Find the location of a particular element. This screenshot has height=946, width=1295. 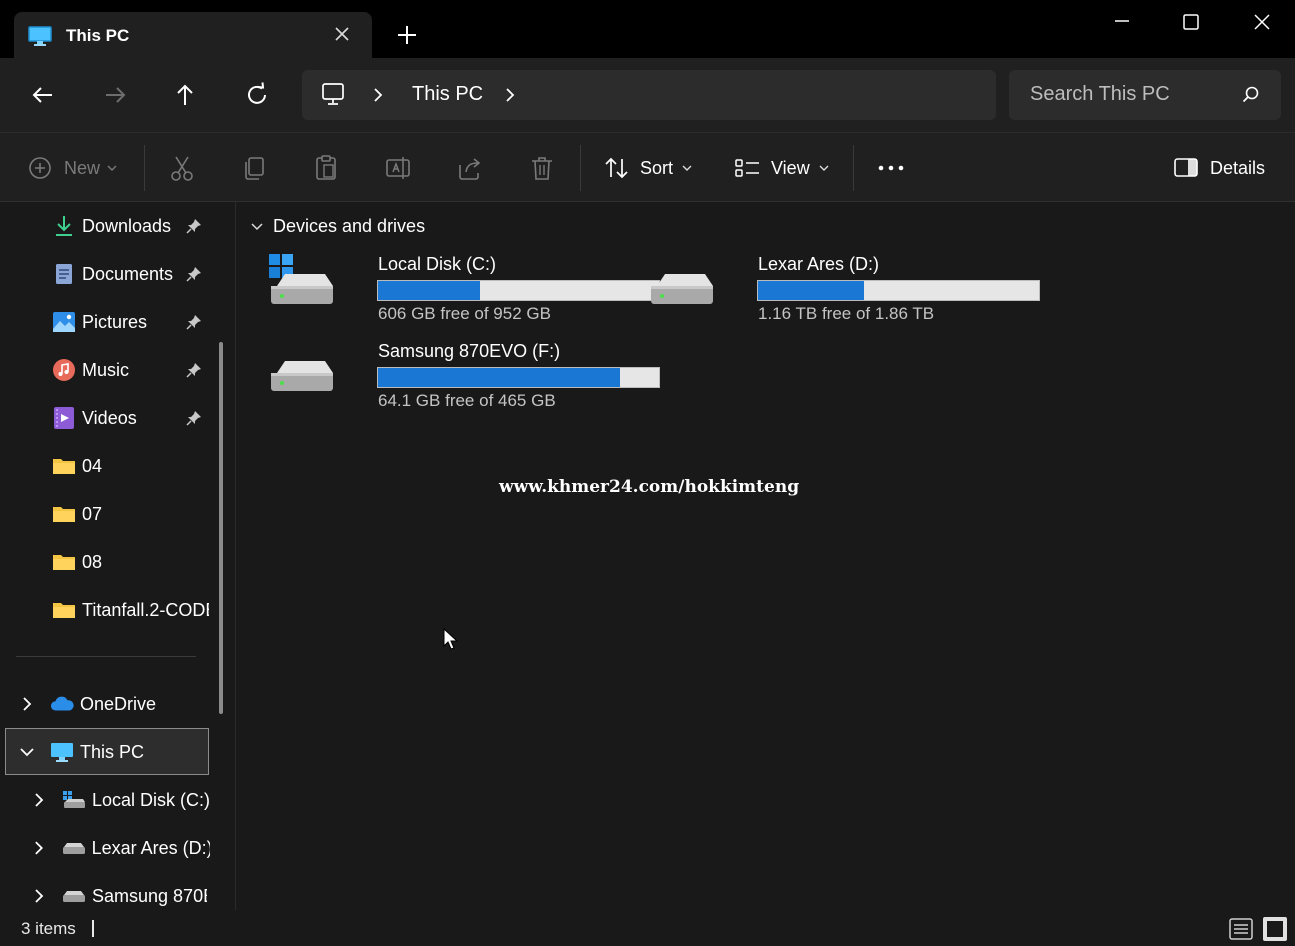

download-icon is located at coordinates (64, 226).